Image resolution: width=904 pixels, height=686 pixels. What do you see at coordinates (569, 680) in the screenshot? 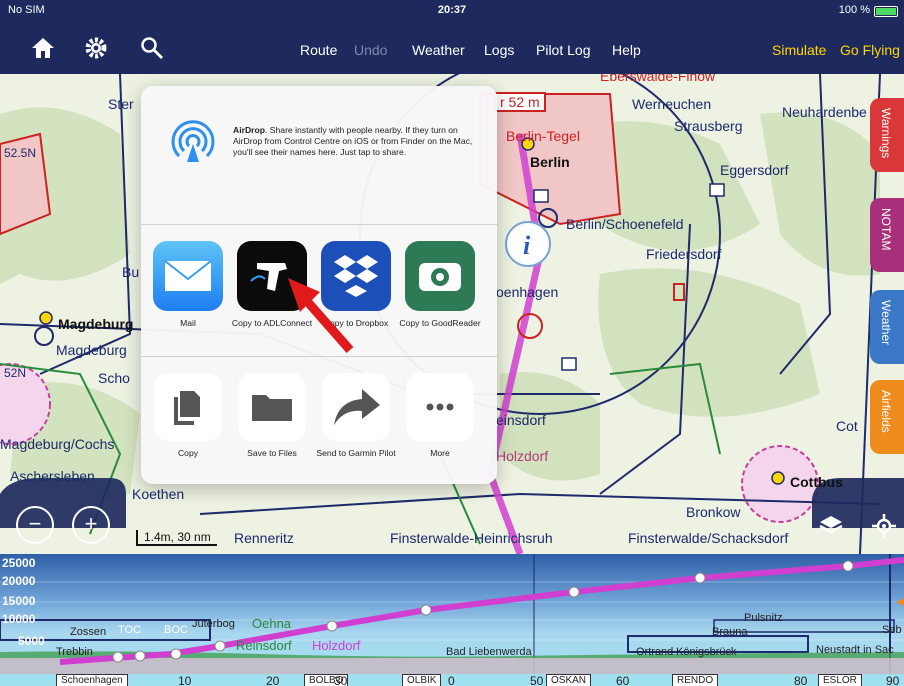
I see `waypoint-label: OSKAN` at bounding box center [569, 680].